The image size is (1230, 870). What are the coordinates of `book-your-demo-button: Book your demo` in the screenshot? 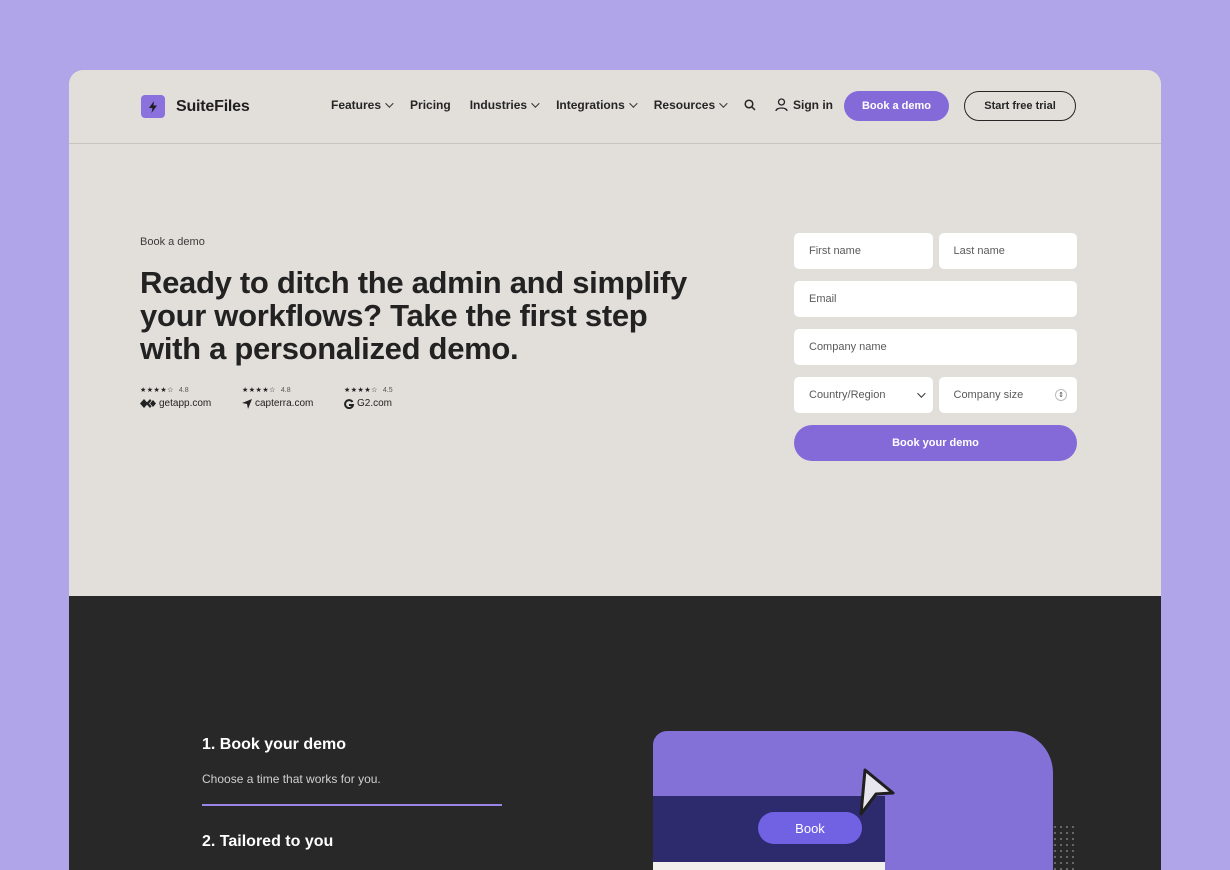 It's located at (935, 443).